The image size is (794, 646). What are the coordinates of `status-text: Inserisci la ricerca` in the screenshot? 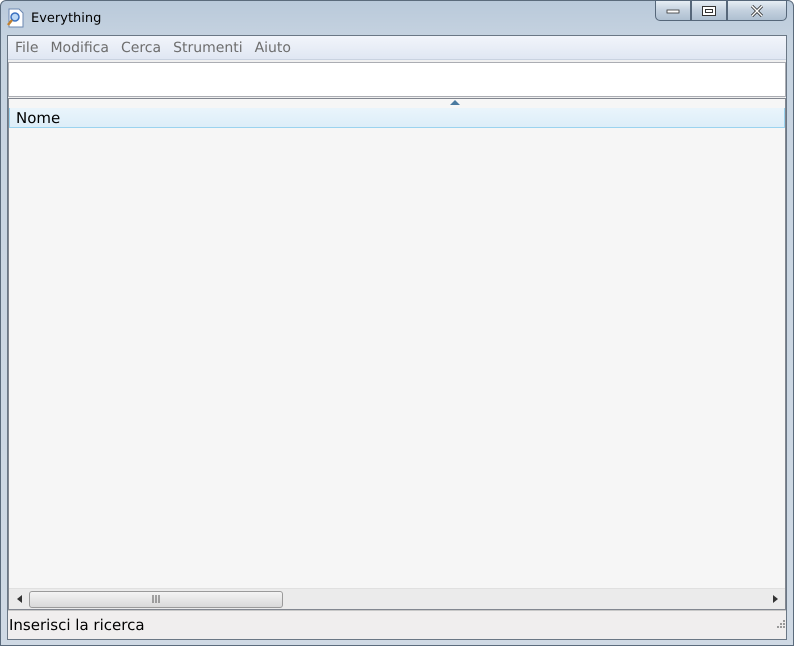 It's located at (76, 625).